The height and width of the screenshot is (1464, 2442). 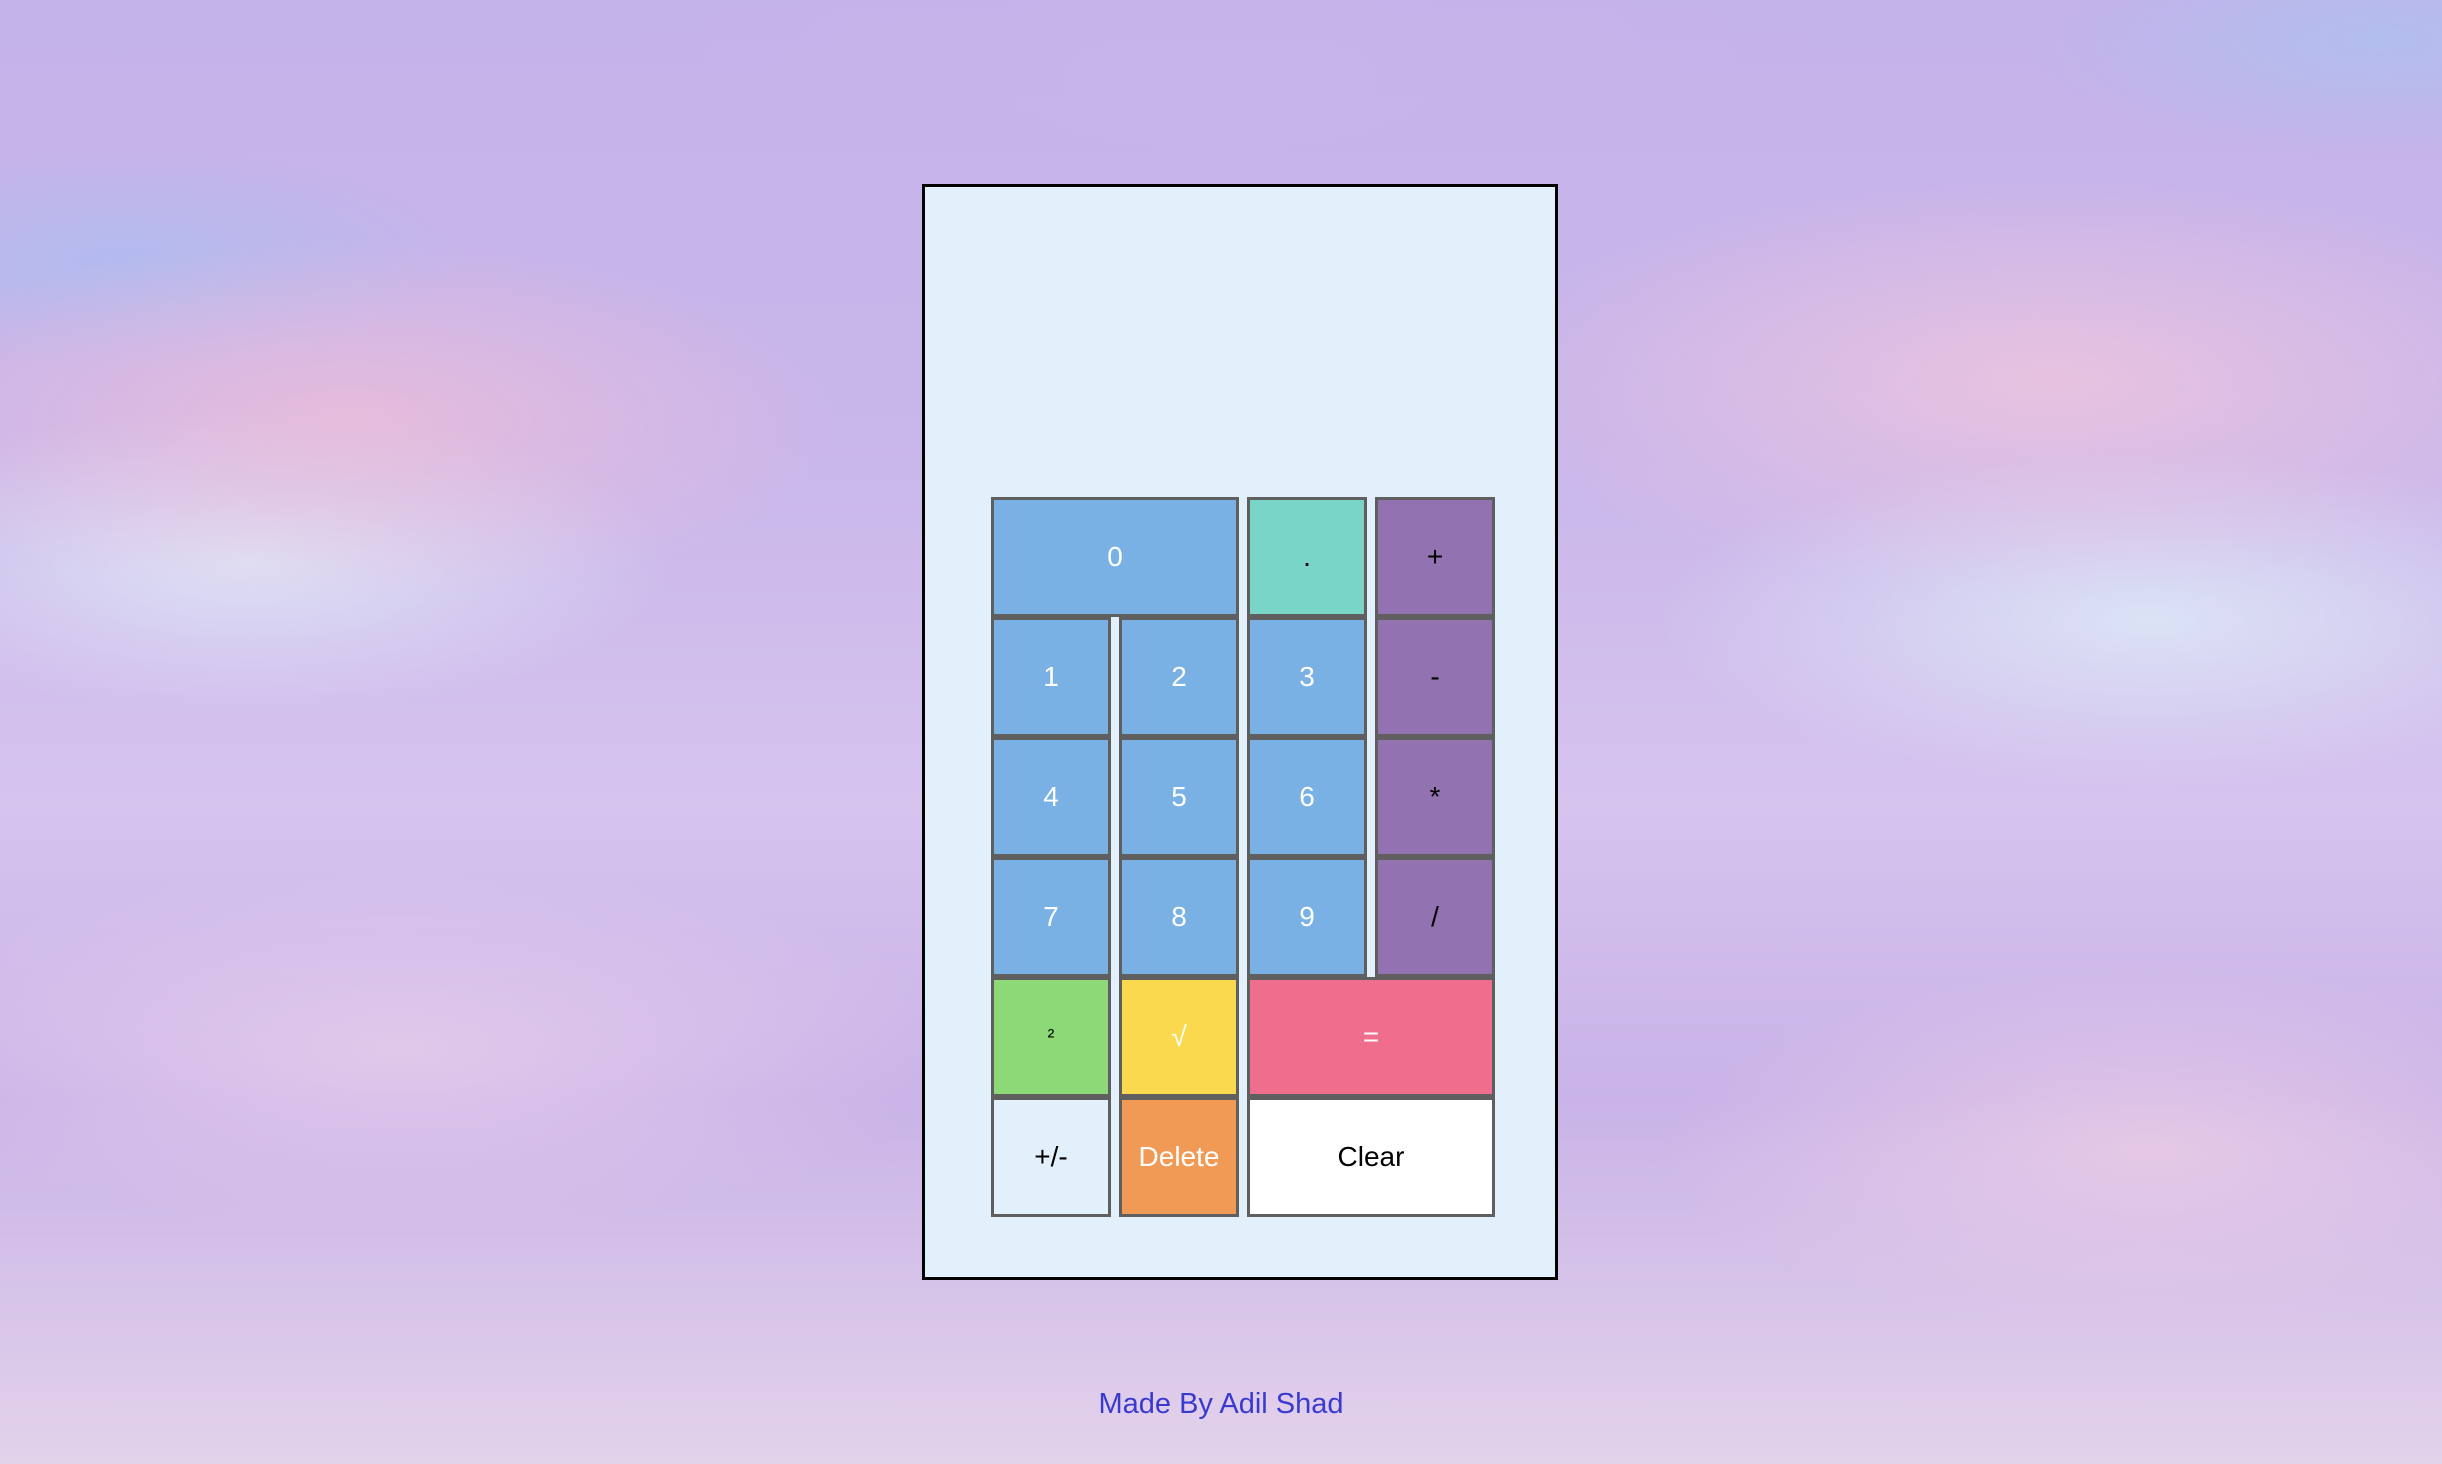 I want to click on button-seven: 7, so click(x=1051, y=917).